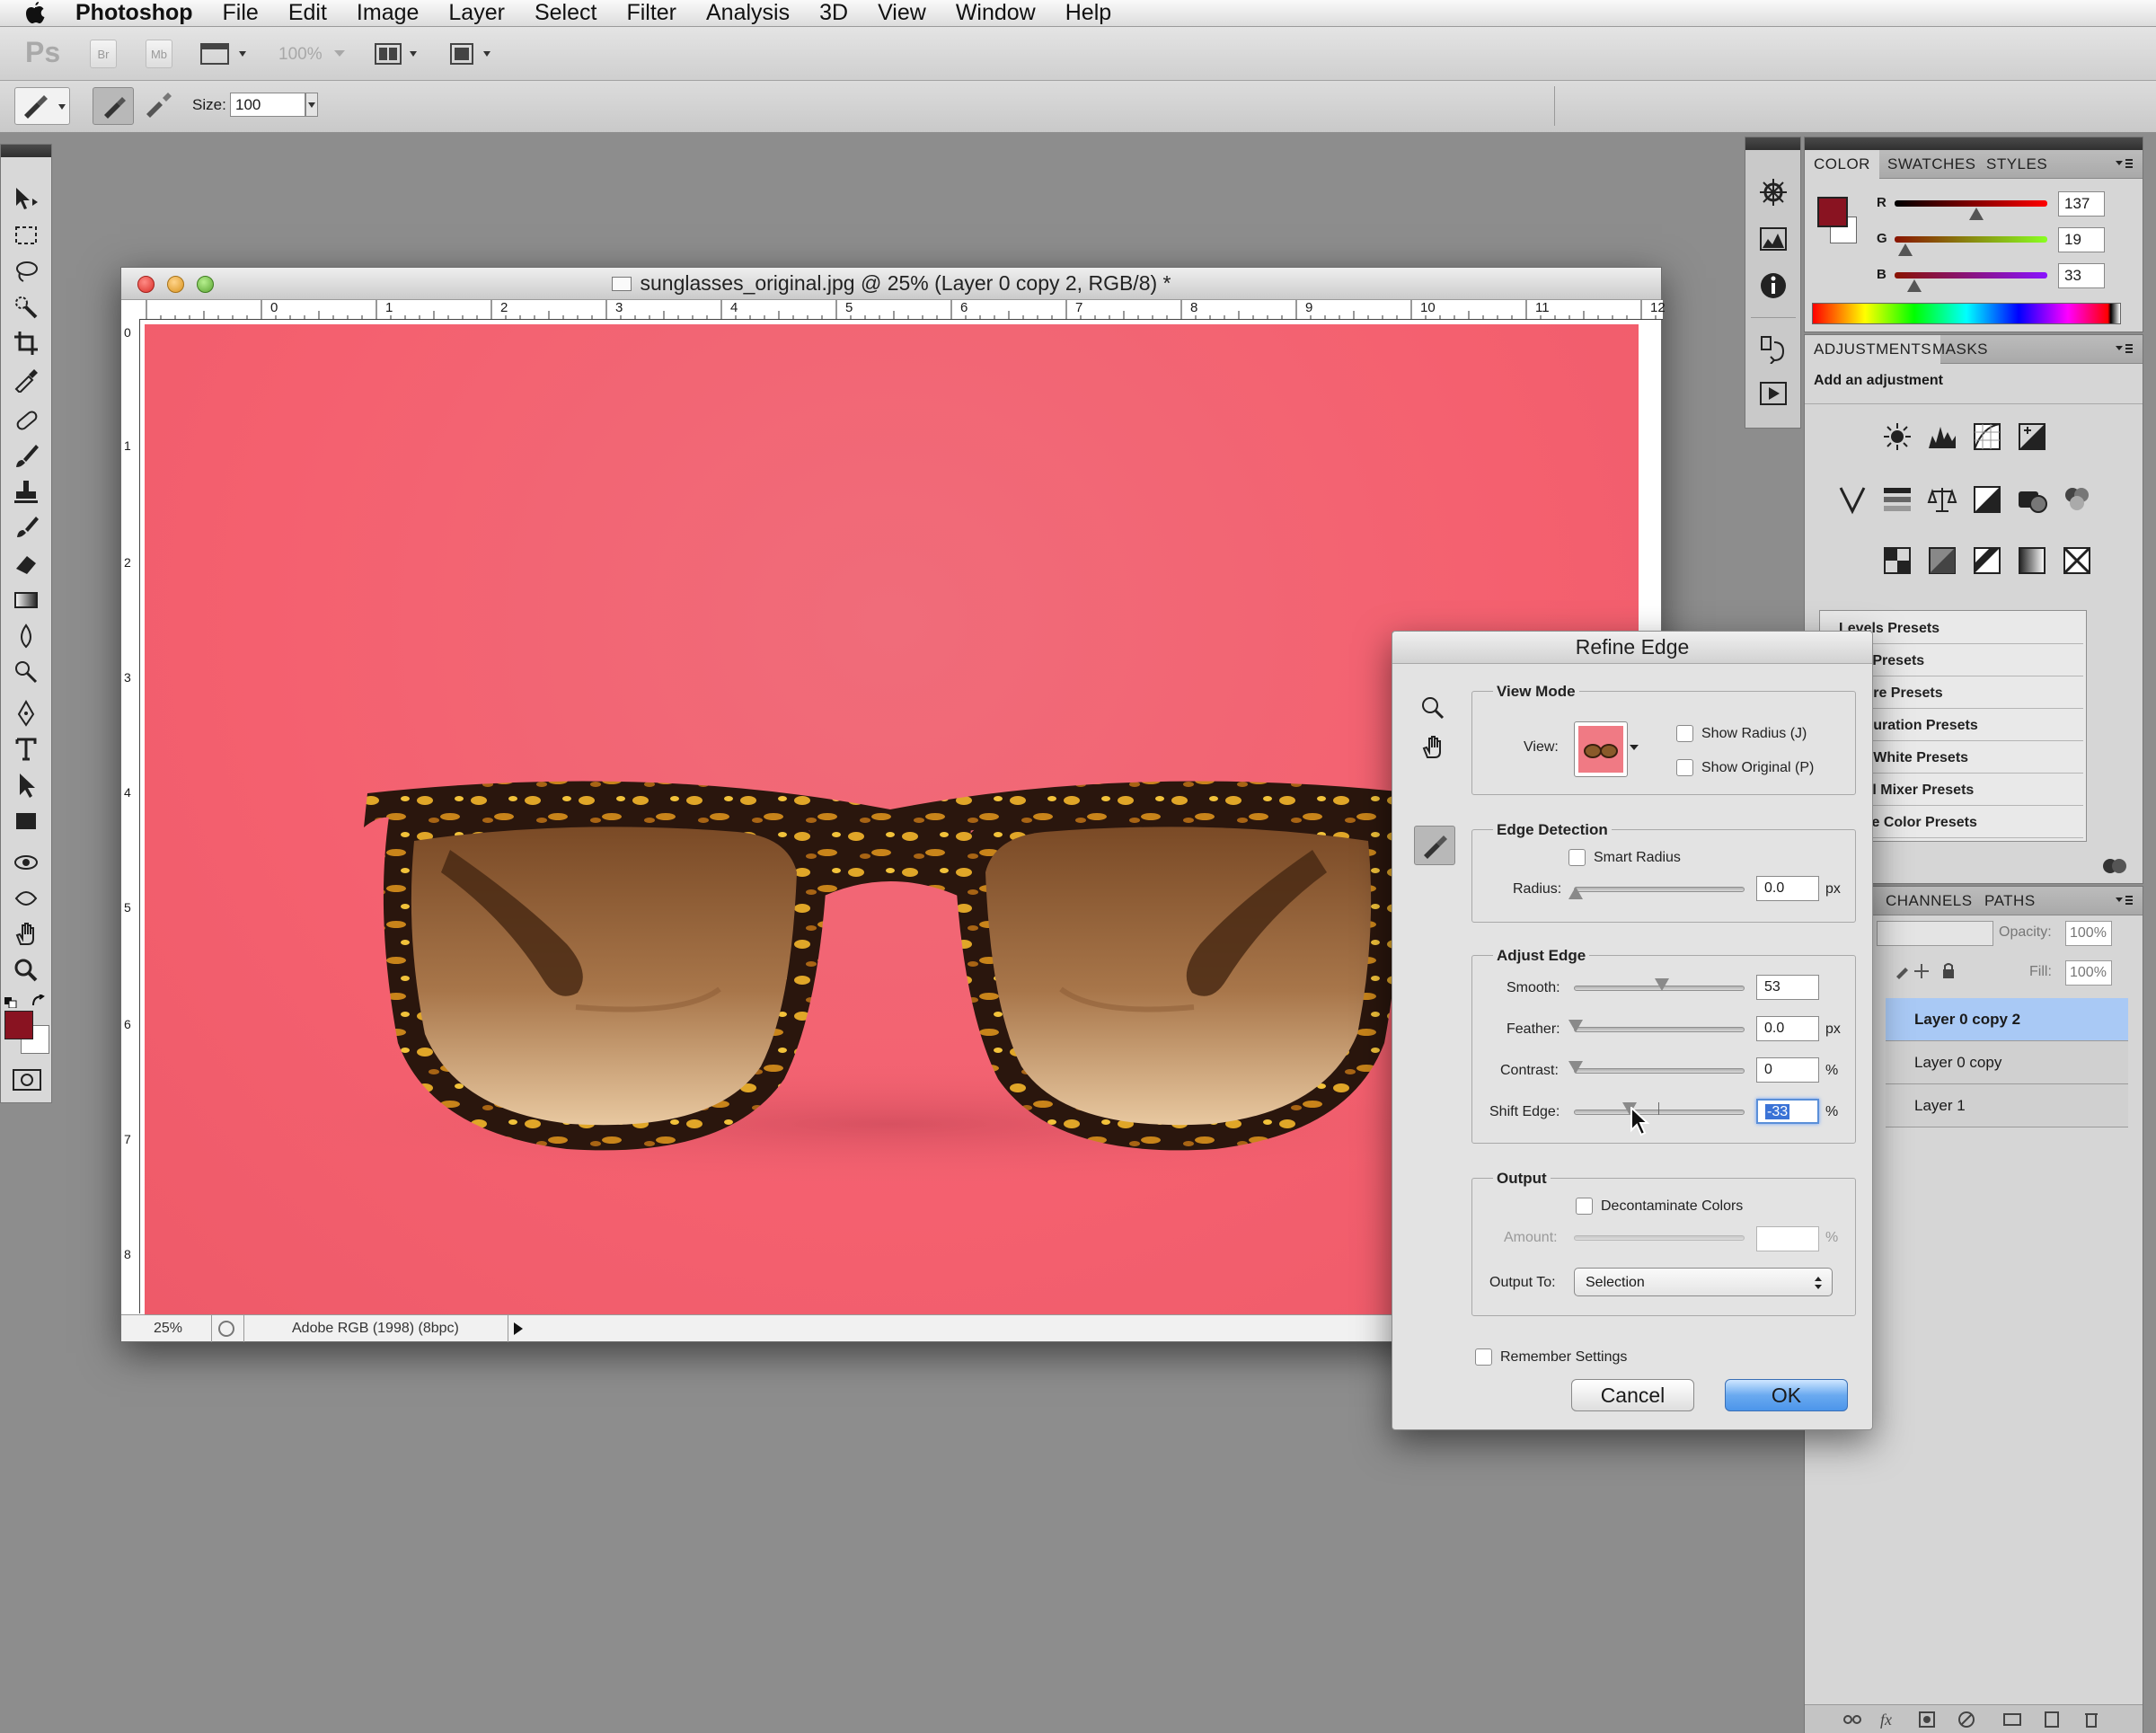 The height and width of the screenshot is (1733, 2156). What do you see at coordinates (26, 672) in the screenshot?
I see `dodge-tool-icon` at bounding box center [26, 672].